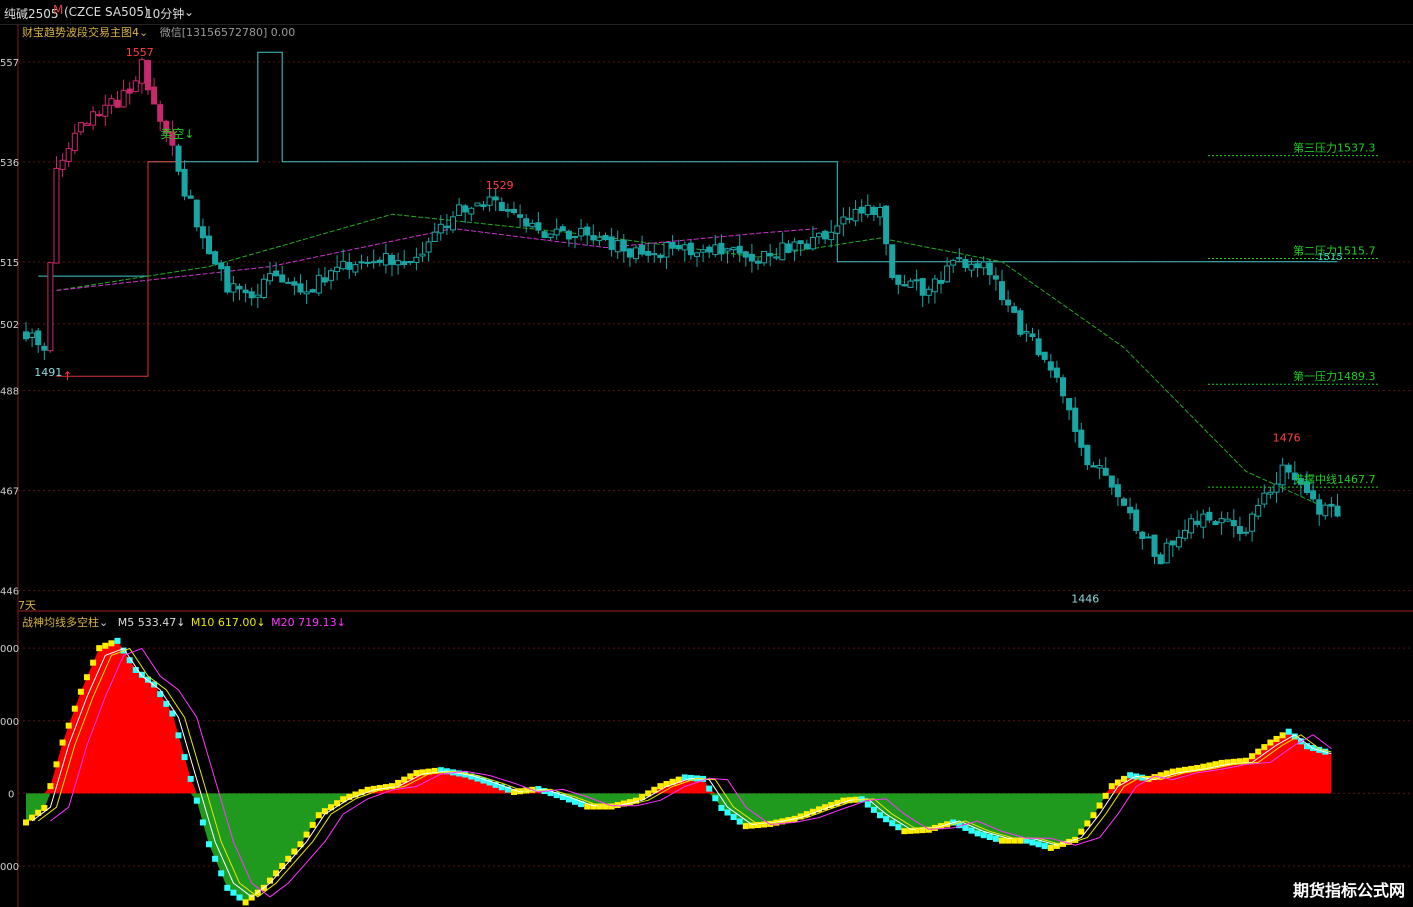  I want to click on m5-value: M5 533.47↓, so click(151, 622).